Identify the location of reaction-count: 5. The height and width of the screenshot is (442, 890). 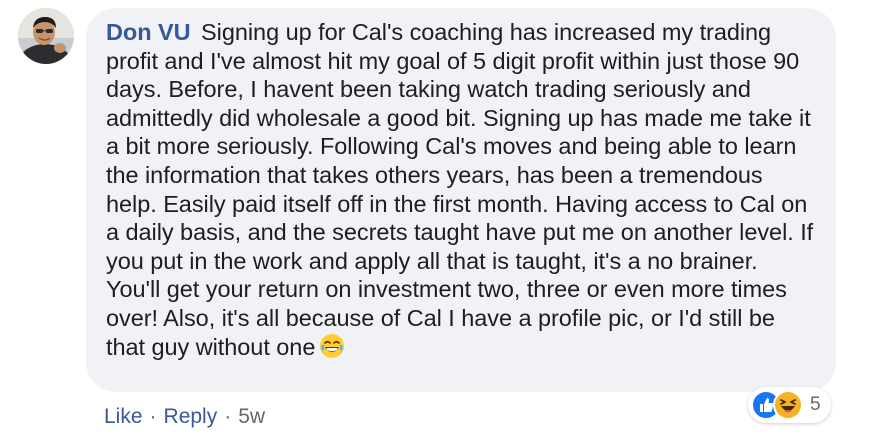
(815, 404).